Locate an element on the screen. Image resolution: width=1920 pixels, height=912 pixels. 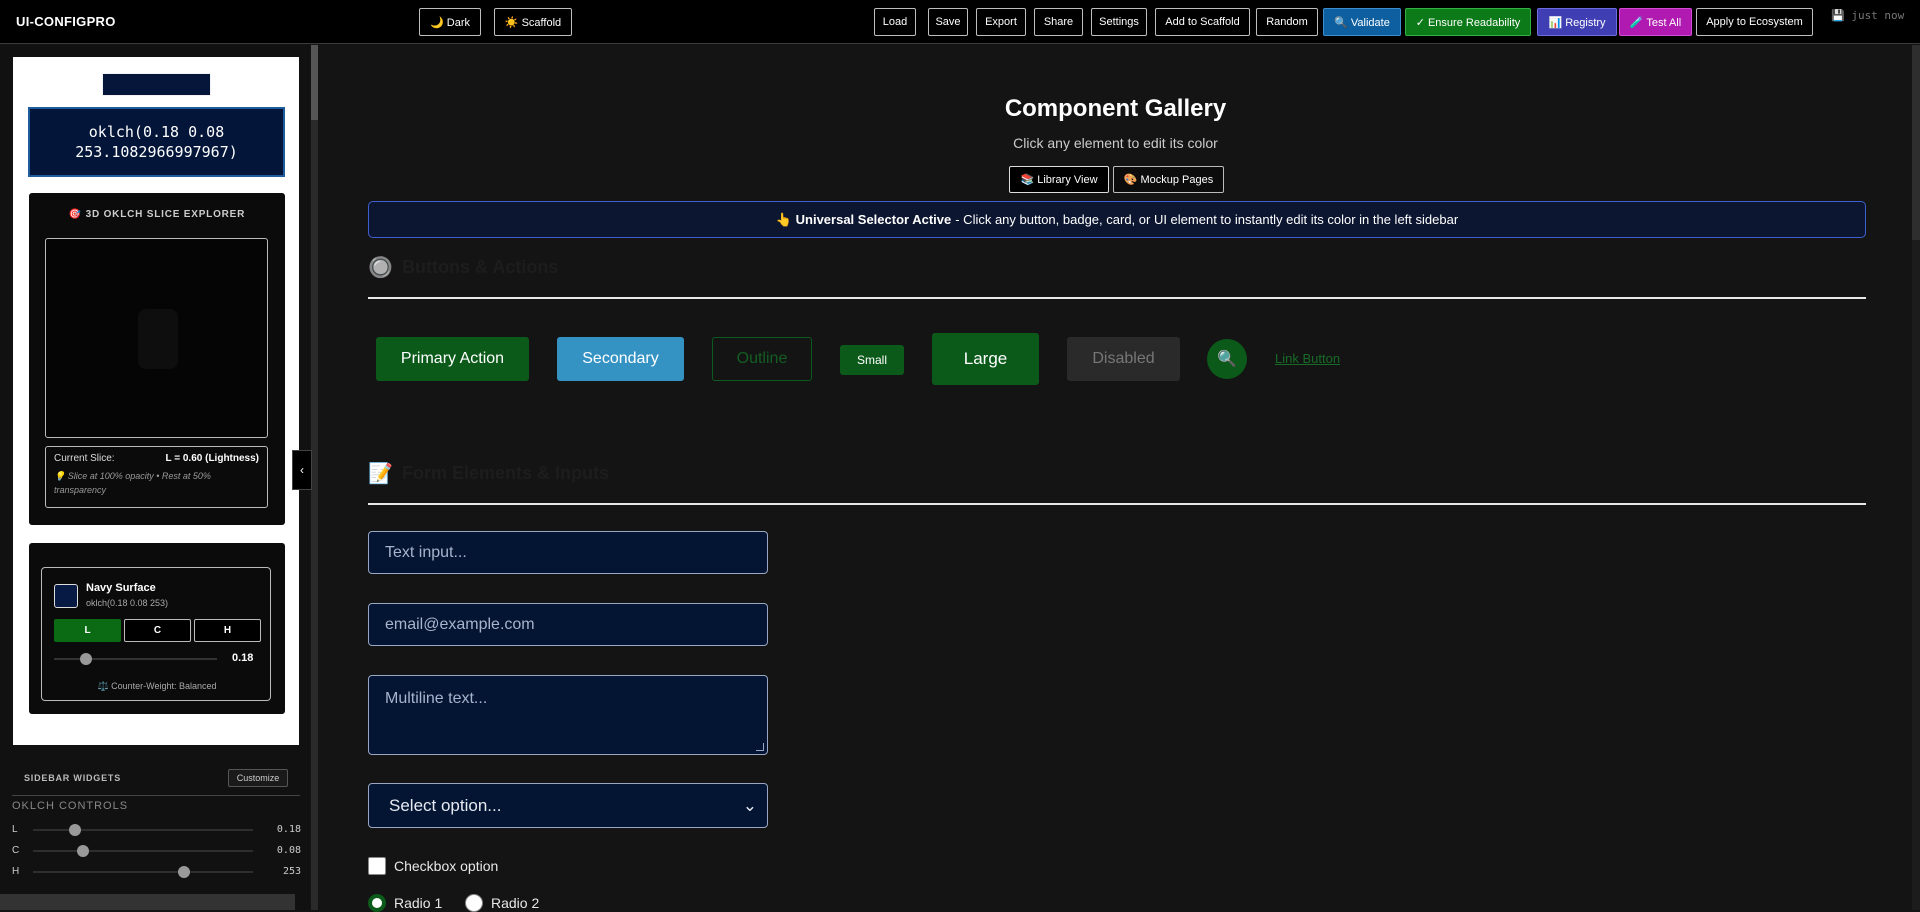
search-icon-button: 🔍 is located at coordinates (1227, 359).